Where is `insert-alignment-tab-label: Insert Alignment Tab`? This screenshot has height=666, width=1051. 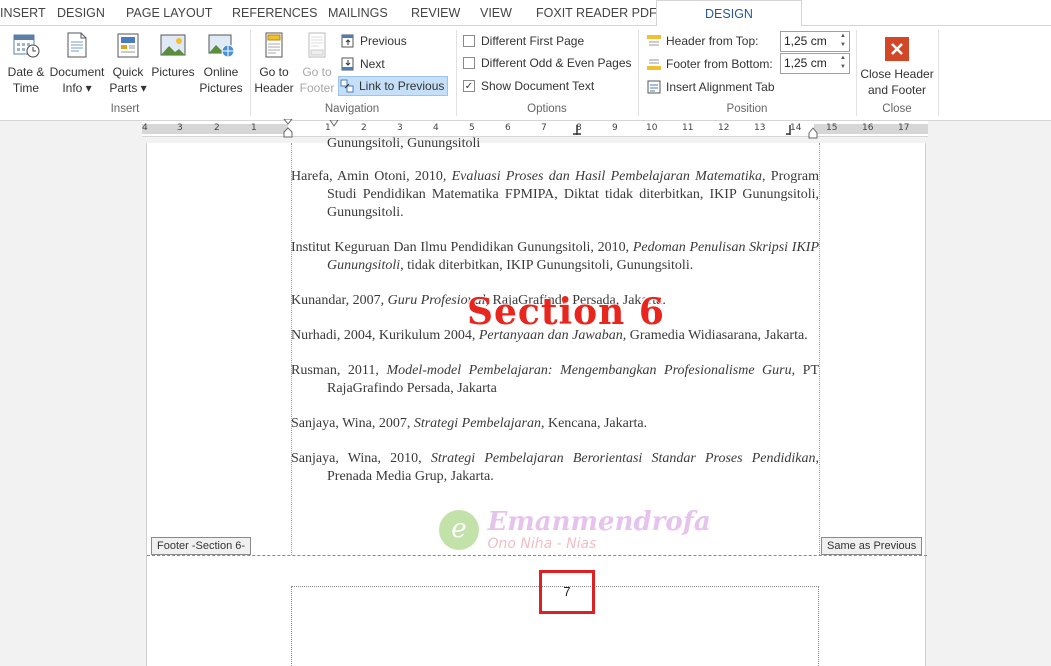 insert-alignment-tab-label: Insert Alignment Tab is located at coordinates (720, 87).